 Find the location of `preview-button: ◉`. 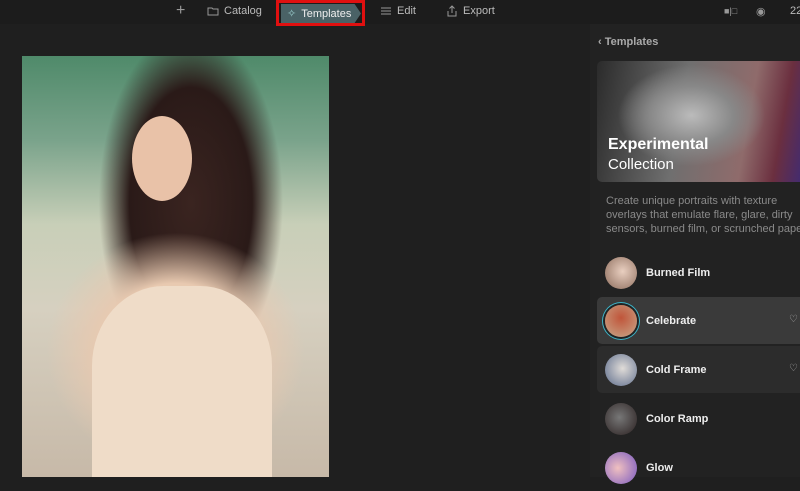

preview-button: ◉ is located at coordinates (761, 11).